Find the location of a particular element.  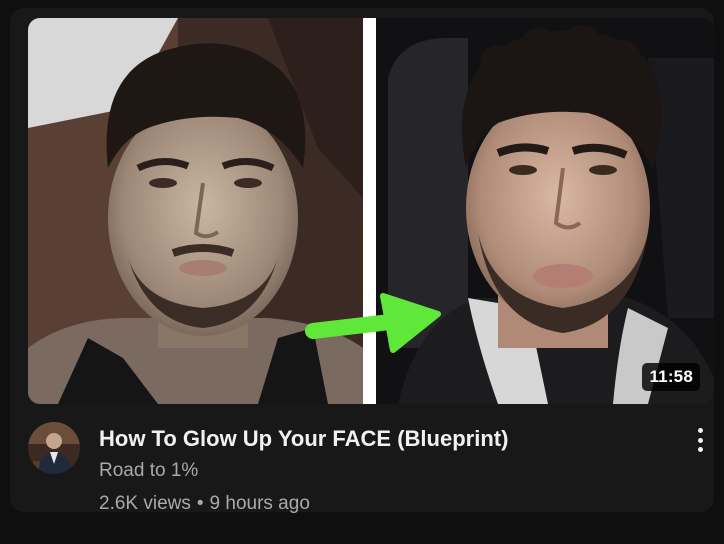

avatar-image is located at coordinates (54, 448).